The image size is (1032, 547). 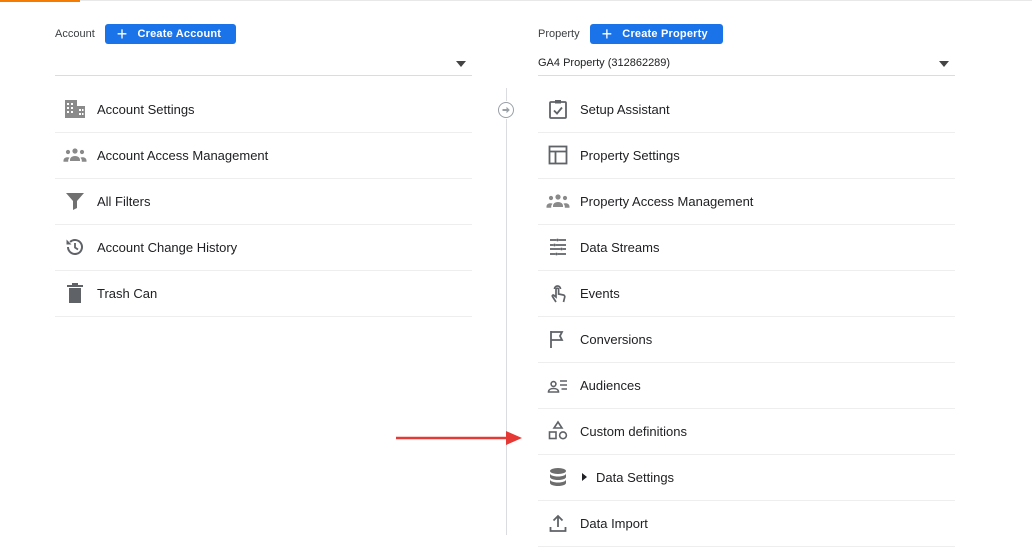 I want to click on trash-can-label: Trash Can, so click(x=127, y=293).